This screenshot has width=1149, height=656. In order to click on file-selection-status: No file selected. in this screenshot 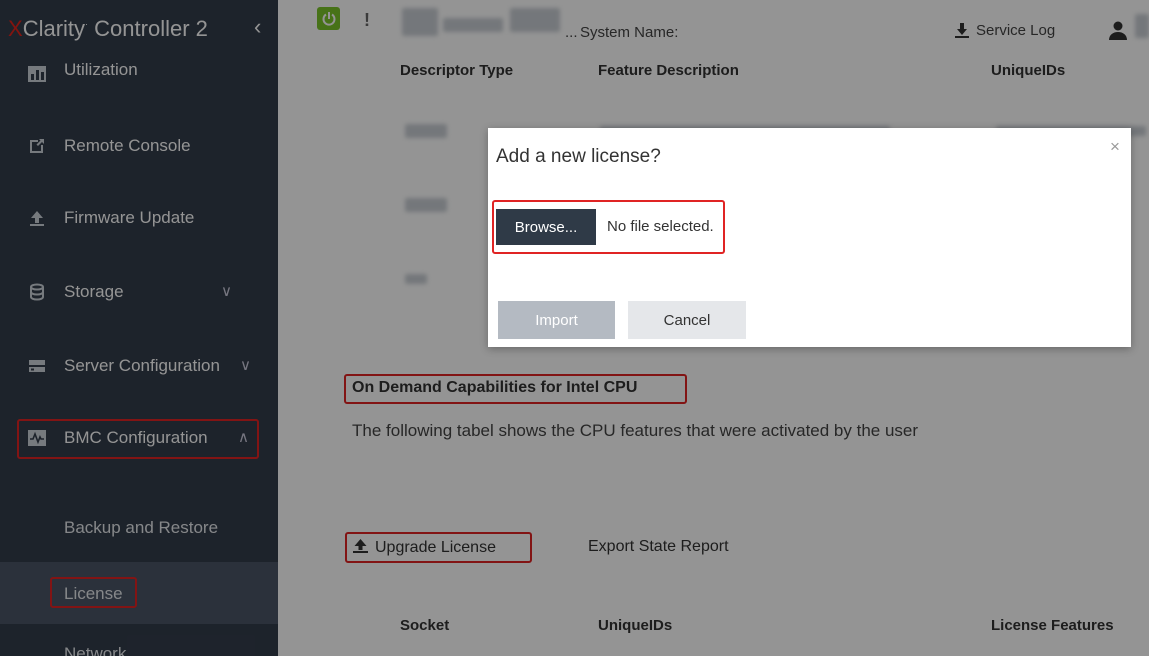, I will do `click(660, 226)`.